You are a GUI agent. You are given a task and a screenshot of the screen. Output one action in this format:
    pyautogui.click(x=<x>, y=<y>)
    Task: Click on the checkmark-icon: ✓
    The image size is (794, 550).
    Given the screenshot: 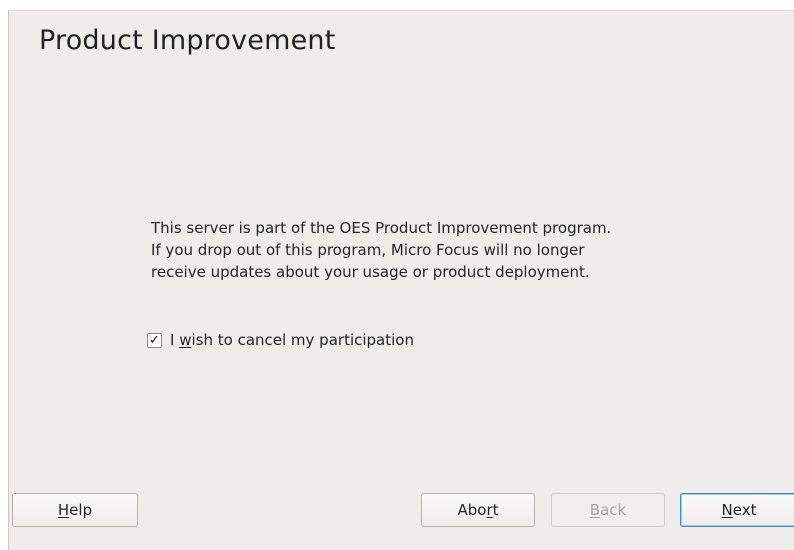 What is the action you would take?
    pyautogui.click(x=154, y=340)
    